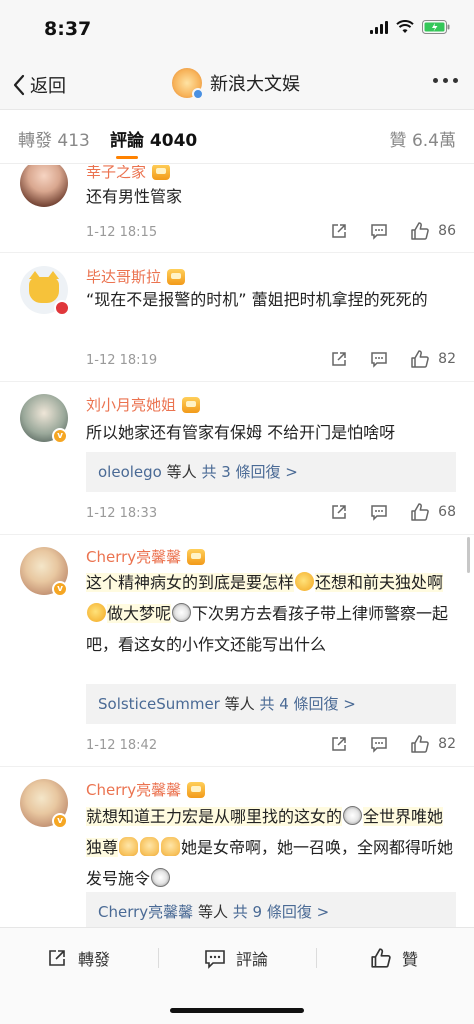  What do you see at coordinates (447, 359) in the screenshot?
I see `like-count: 82` at bounding box center [447, 359].